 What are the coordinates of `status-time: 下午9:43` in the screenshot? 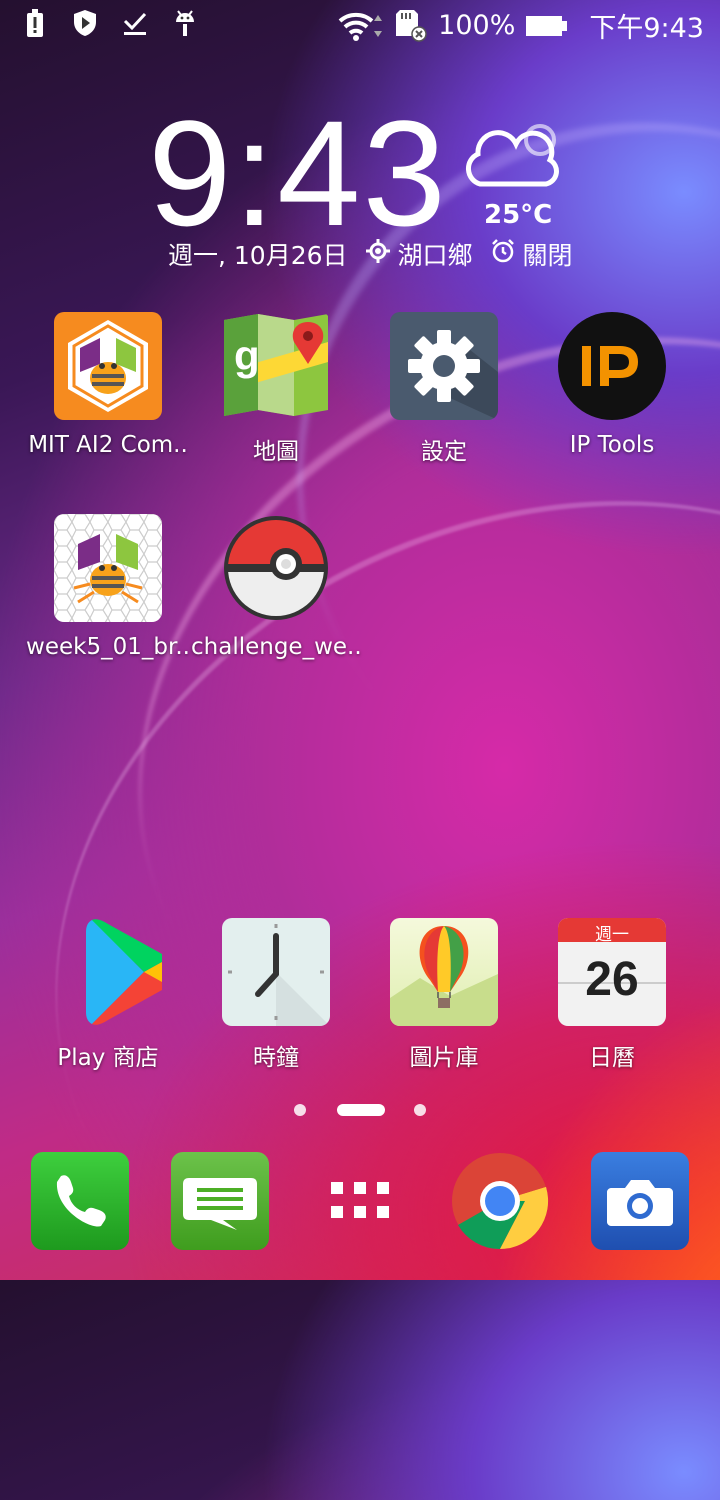 It's located at (646, 28).